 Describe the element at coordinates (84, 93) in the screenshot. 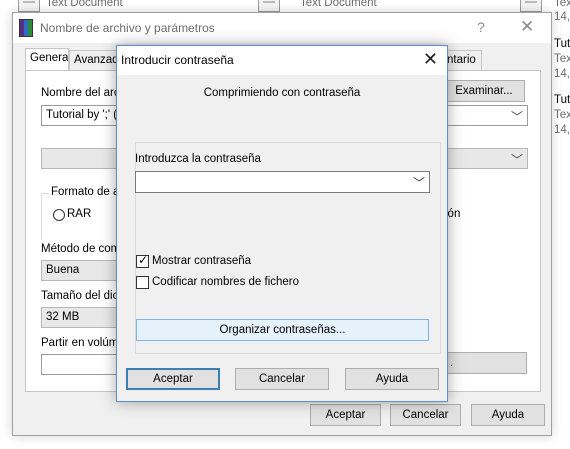

I see `archive-name-label: Nombre del arch` at that location.